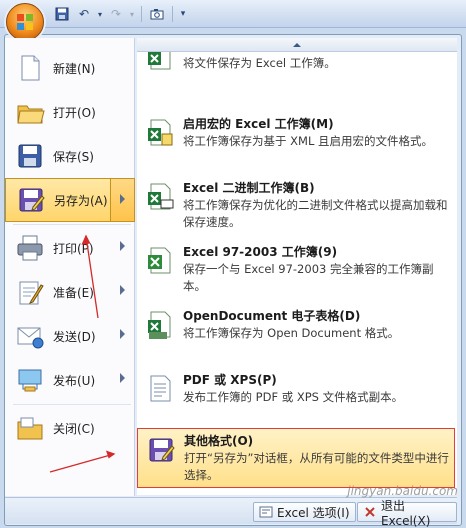 The image size is (466, 528). Describe the element at coordinates (370, 512) in the screenshot. I see `close-icon` at that location.